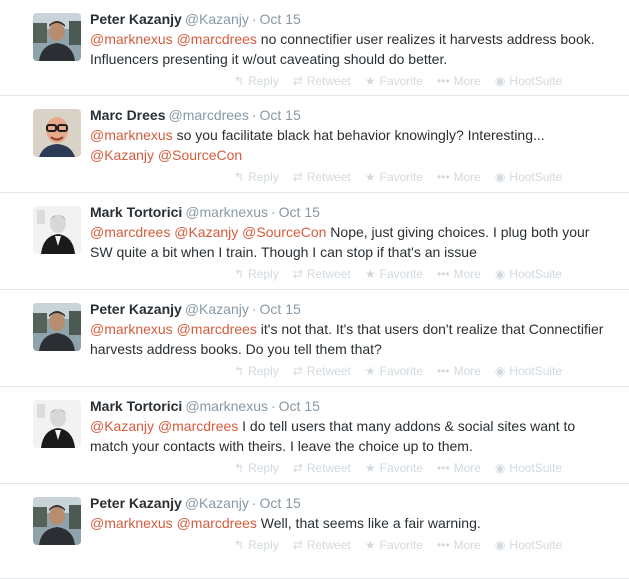 The image size is (629, 579). Describe the element at coordinates (209, 115) in the screenshot. I see `author-handle: @marcdrees` at that location.